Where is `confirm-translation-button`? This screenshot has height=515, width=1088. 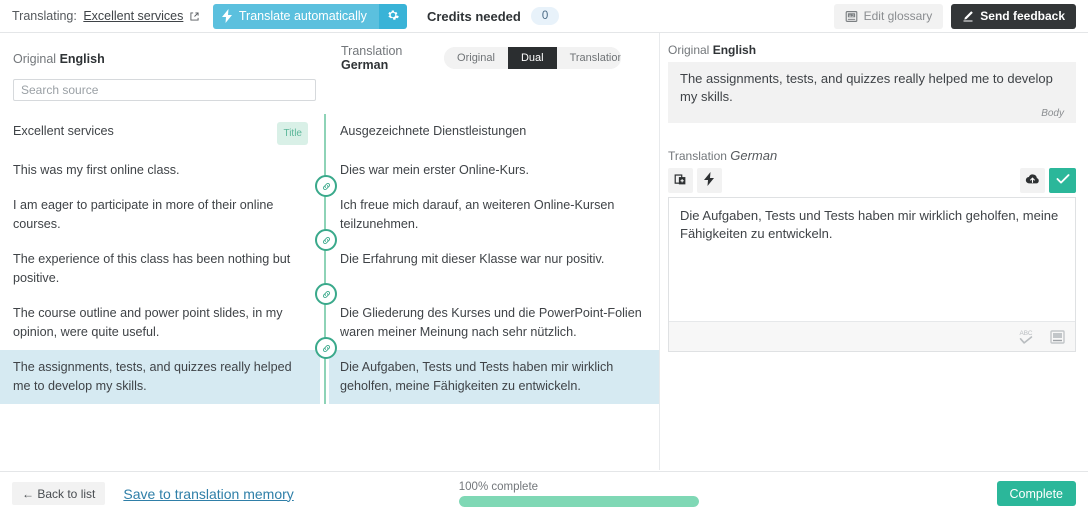
confirm-translation-button is located at coordinates (1062, 180).